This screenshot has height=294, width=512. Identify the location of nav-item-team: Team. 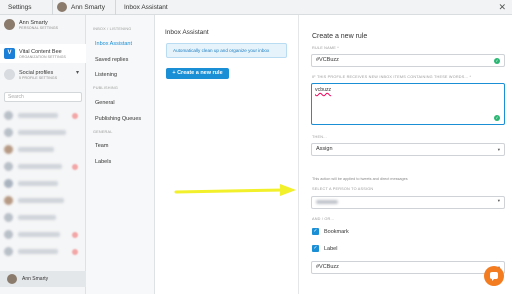
(101, 146).